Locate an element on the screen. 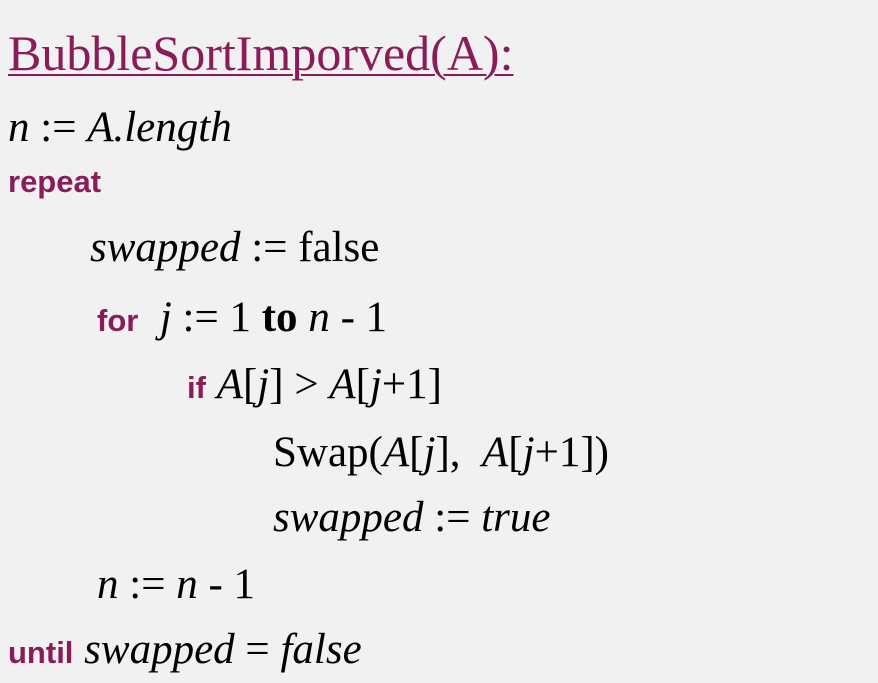  keyword-if: if is located at coordinates (196, 387).